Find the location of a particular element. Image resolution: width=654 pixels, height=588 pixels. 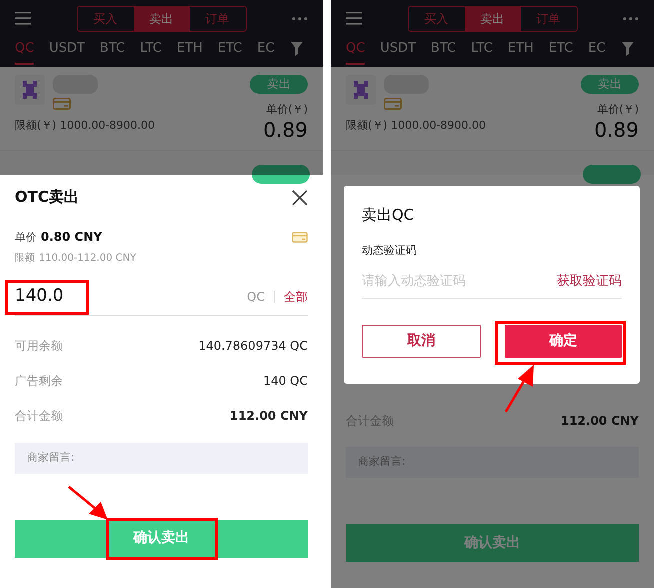

row-label: 广告剩余 is located at coordinates (39, 381).